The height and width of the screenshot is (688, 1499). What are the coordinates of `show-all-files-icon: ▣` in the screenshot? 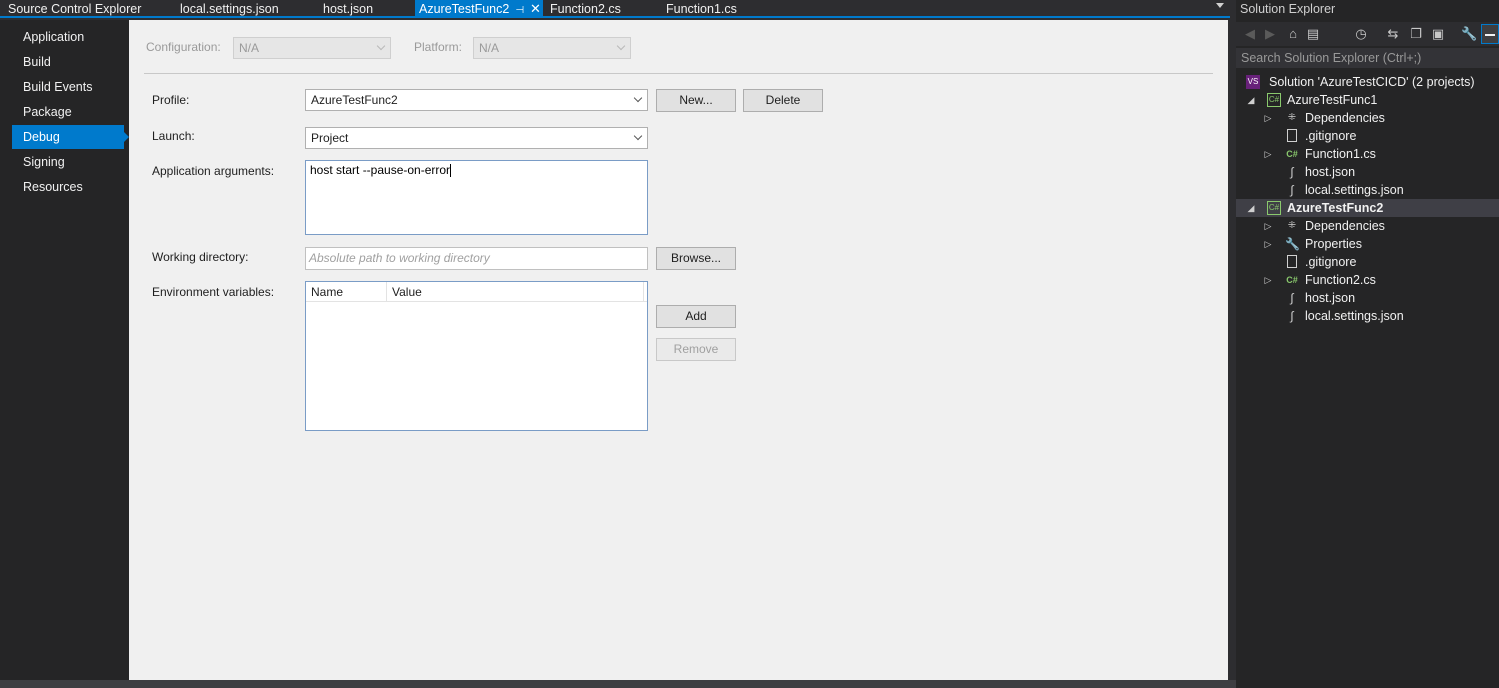 It's located at (1438, 34).